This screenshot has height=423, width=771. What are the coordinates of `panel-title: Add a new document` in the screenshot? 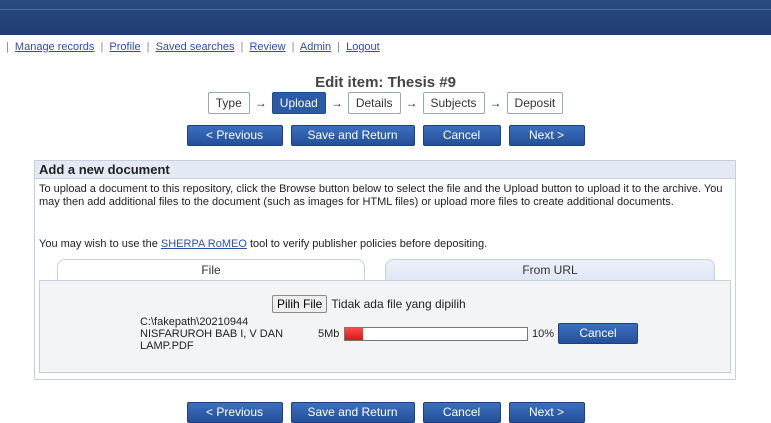 It's located at (385, 170).